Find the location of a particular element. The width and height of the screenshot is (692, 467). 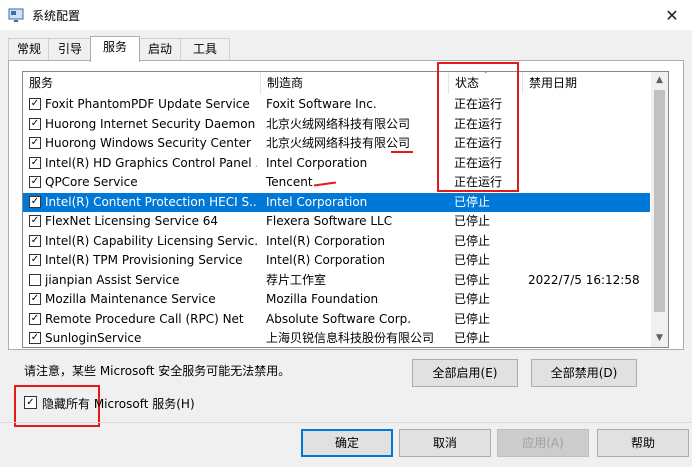

close-icon: ✕ is located at coordinates (672, 15).